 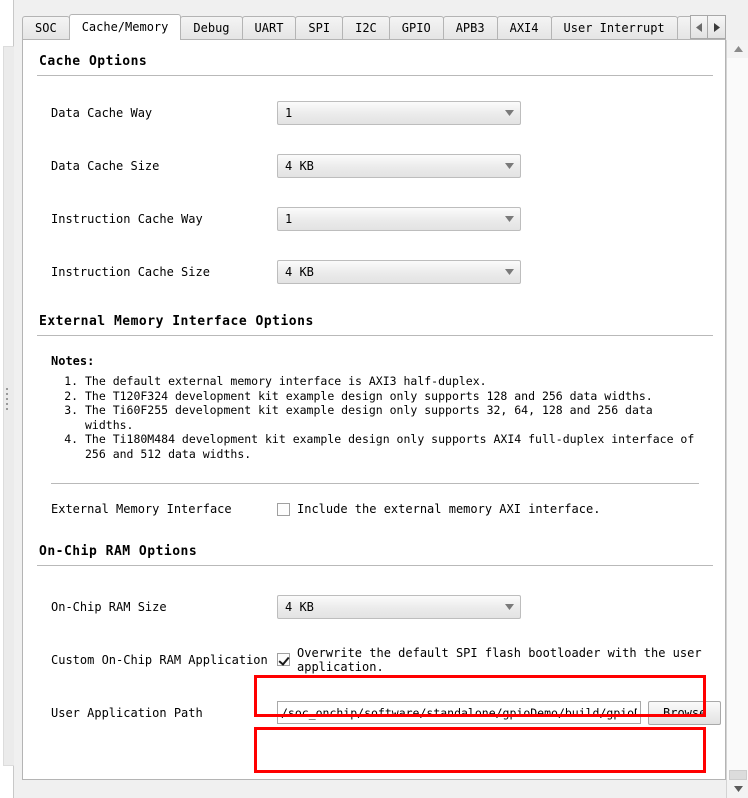 I want to click on overwrite-bootloader-checkbox, so click(x=283, y=659).